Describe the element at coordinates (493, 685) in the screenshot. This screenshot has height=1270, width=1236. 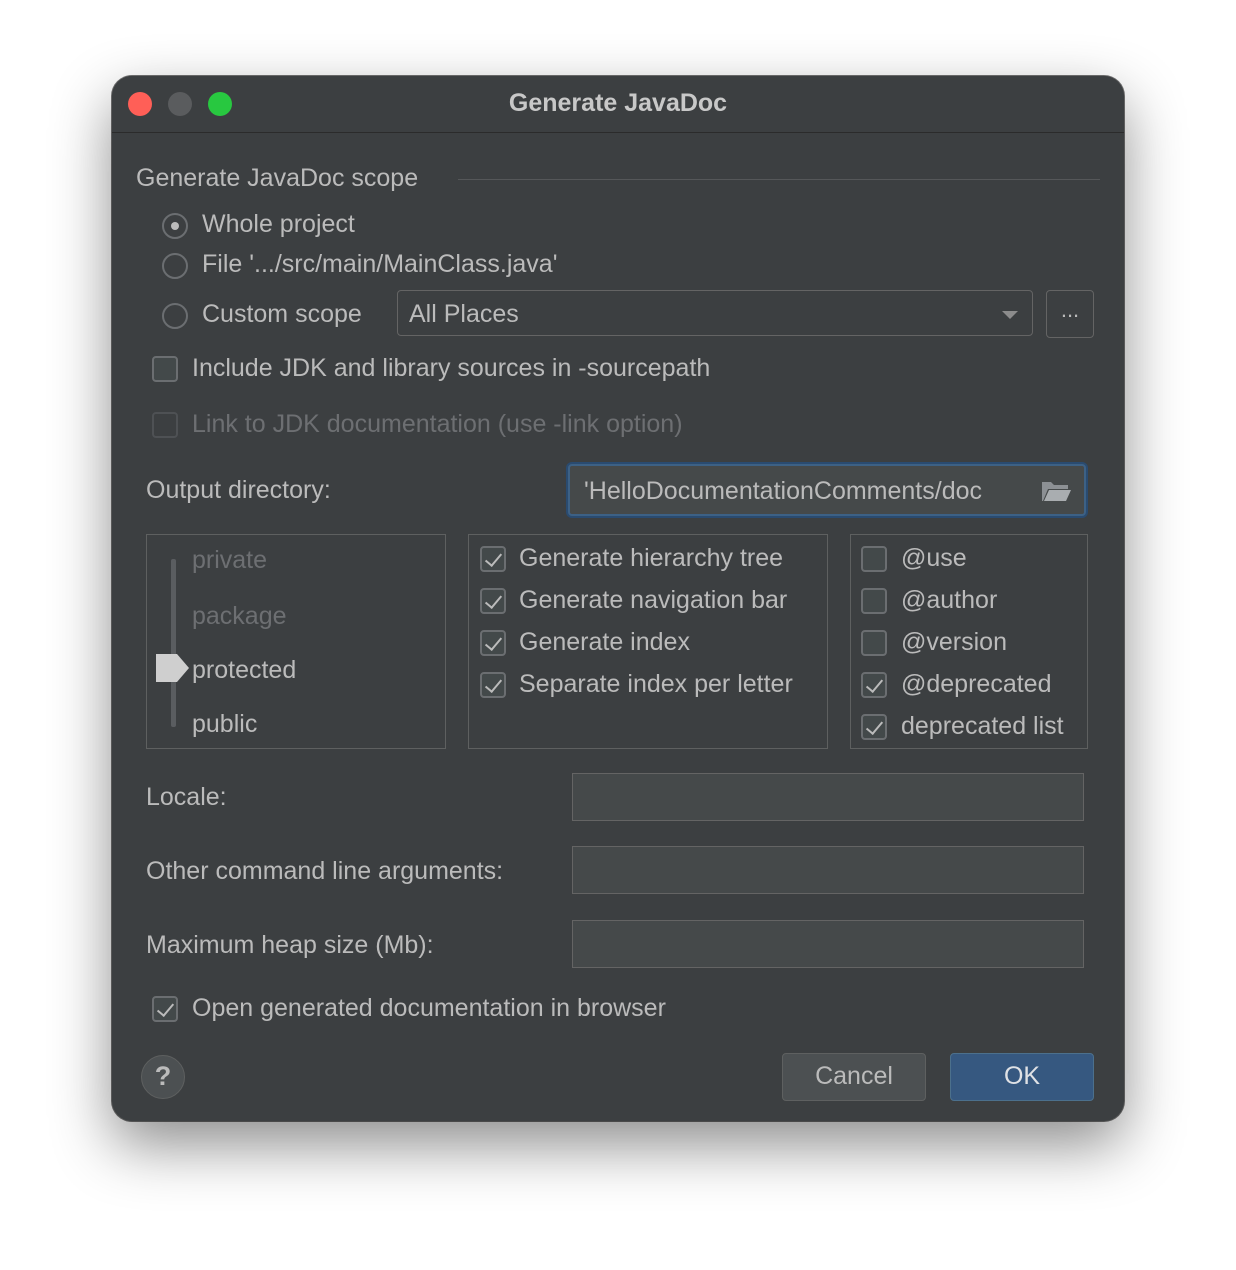
I see `separate-index-checkbox` at that location.